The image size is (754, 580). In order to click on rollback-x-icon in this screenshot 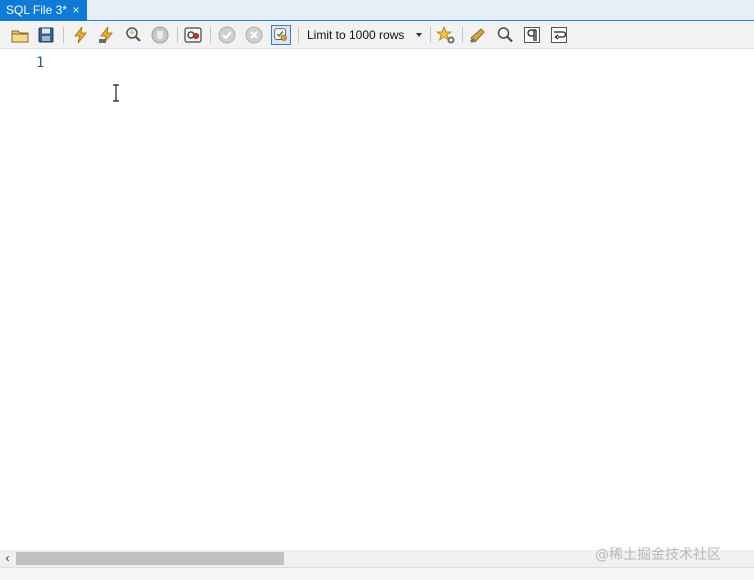, I will do `click(254, 35)`.